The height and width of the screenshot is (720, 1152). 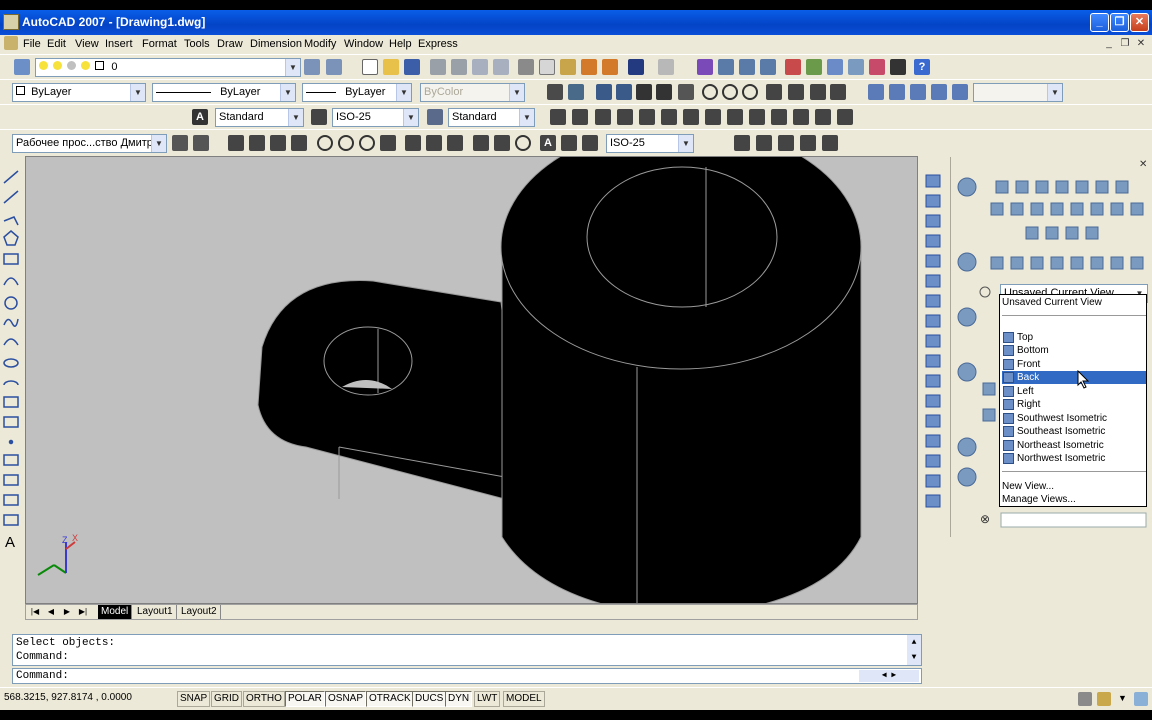 What do you see at coordinates (1141, 699) in the screenshot?
I see `clean-screen-icon` at bounding box center [1141, 699].